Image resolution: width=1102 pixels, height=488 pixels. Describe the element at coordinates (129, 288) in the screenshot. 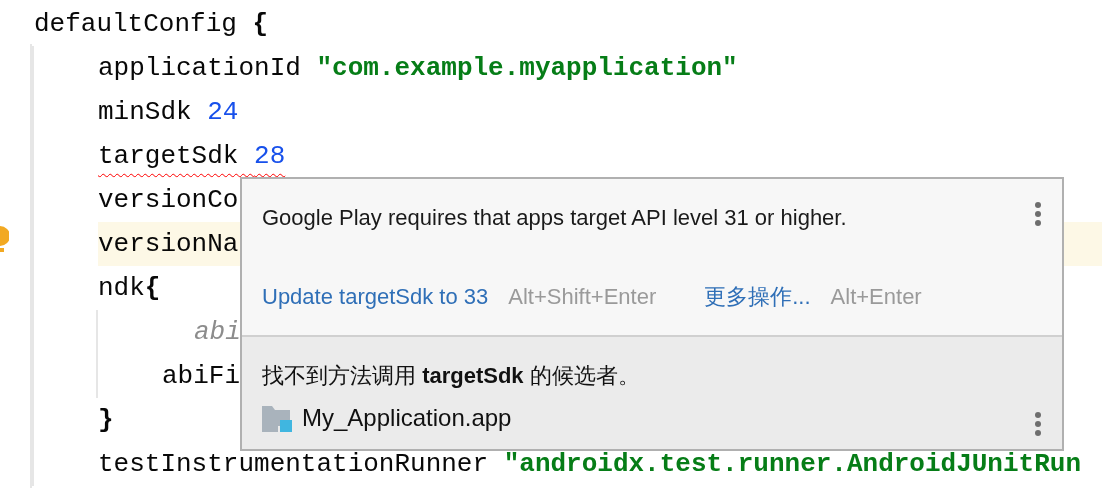

I see `code-line-text: ndk{` at that location.